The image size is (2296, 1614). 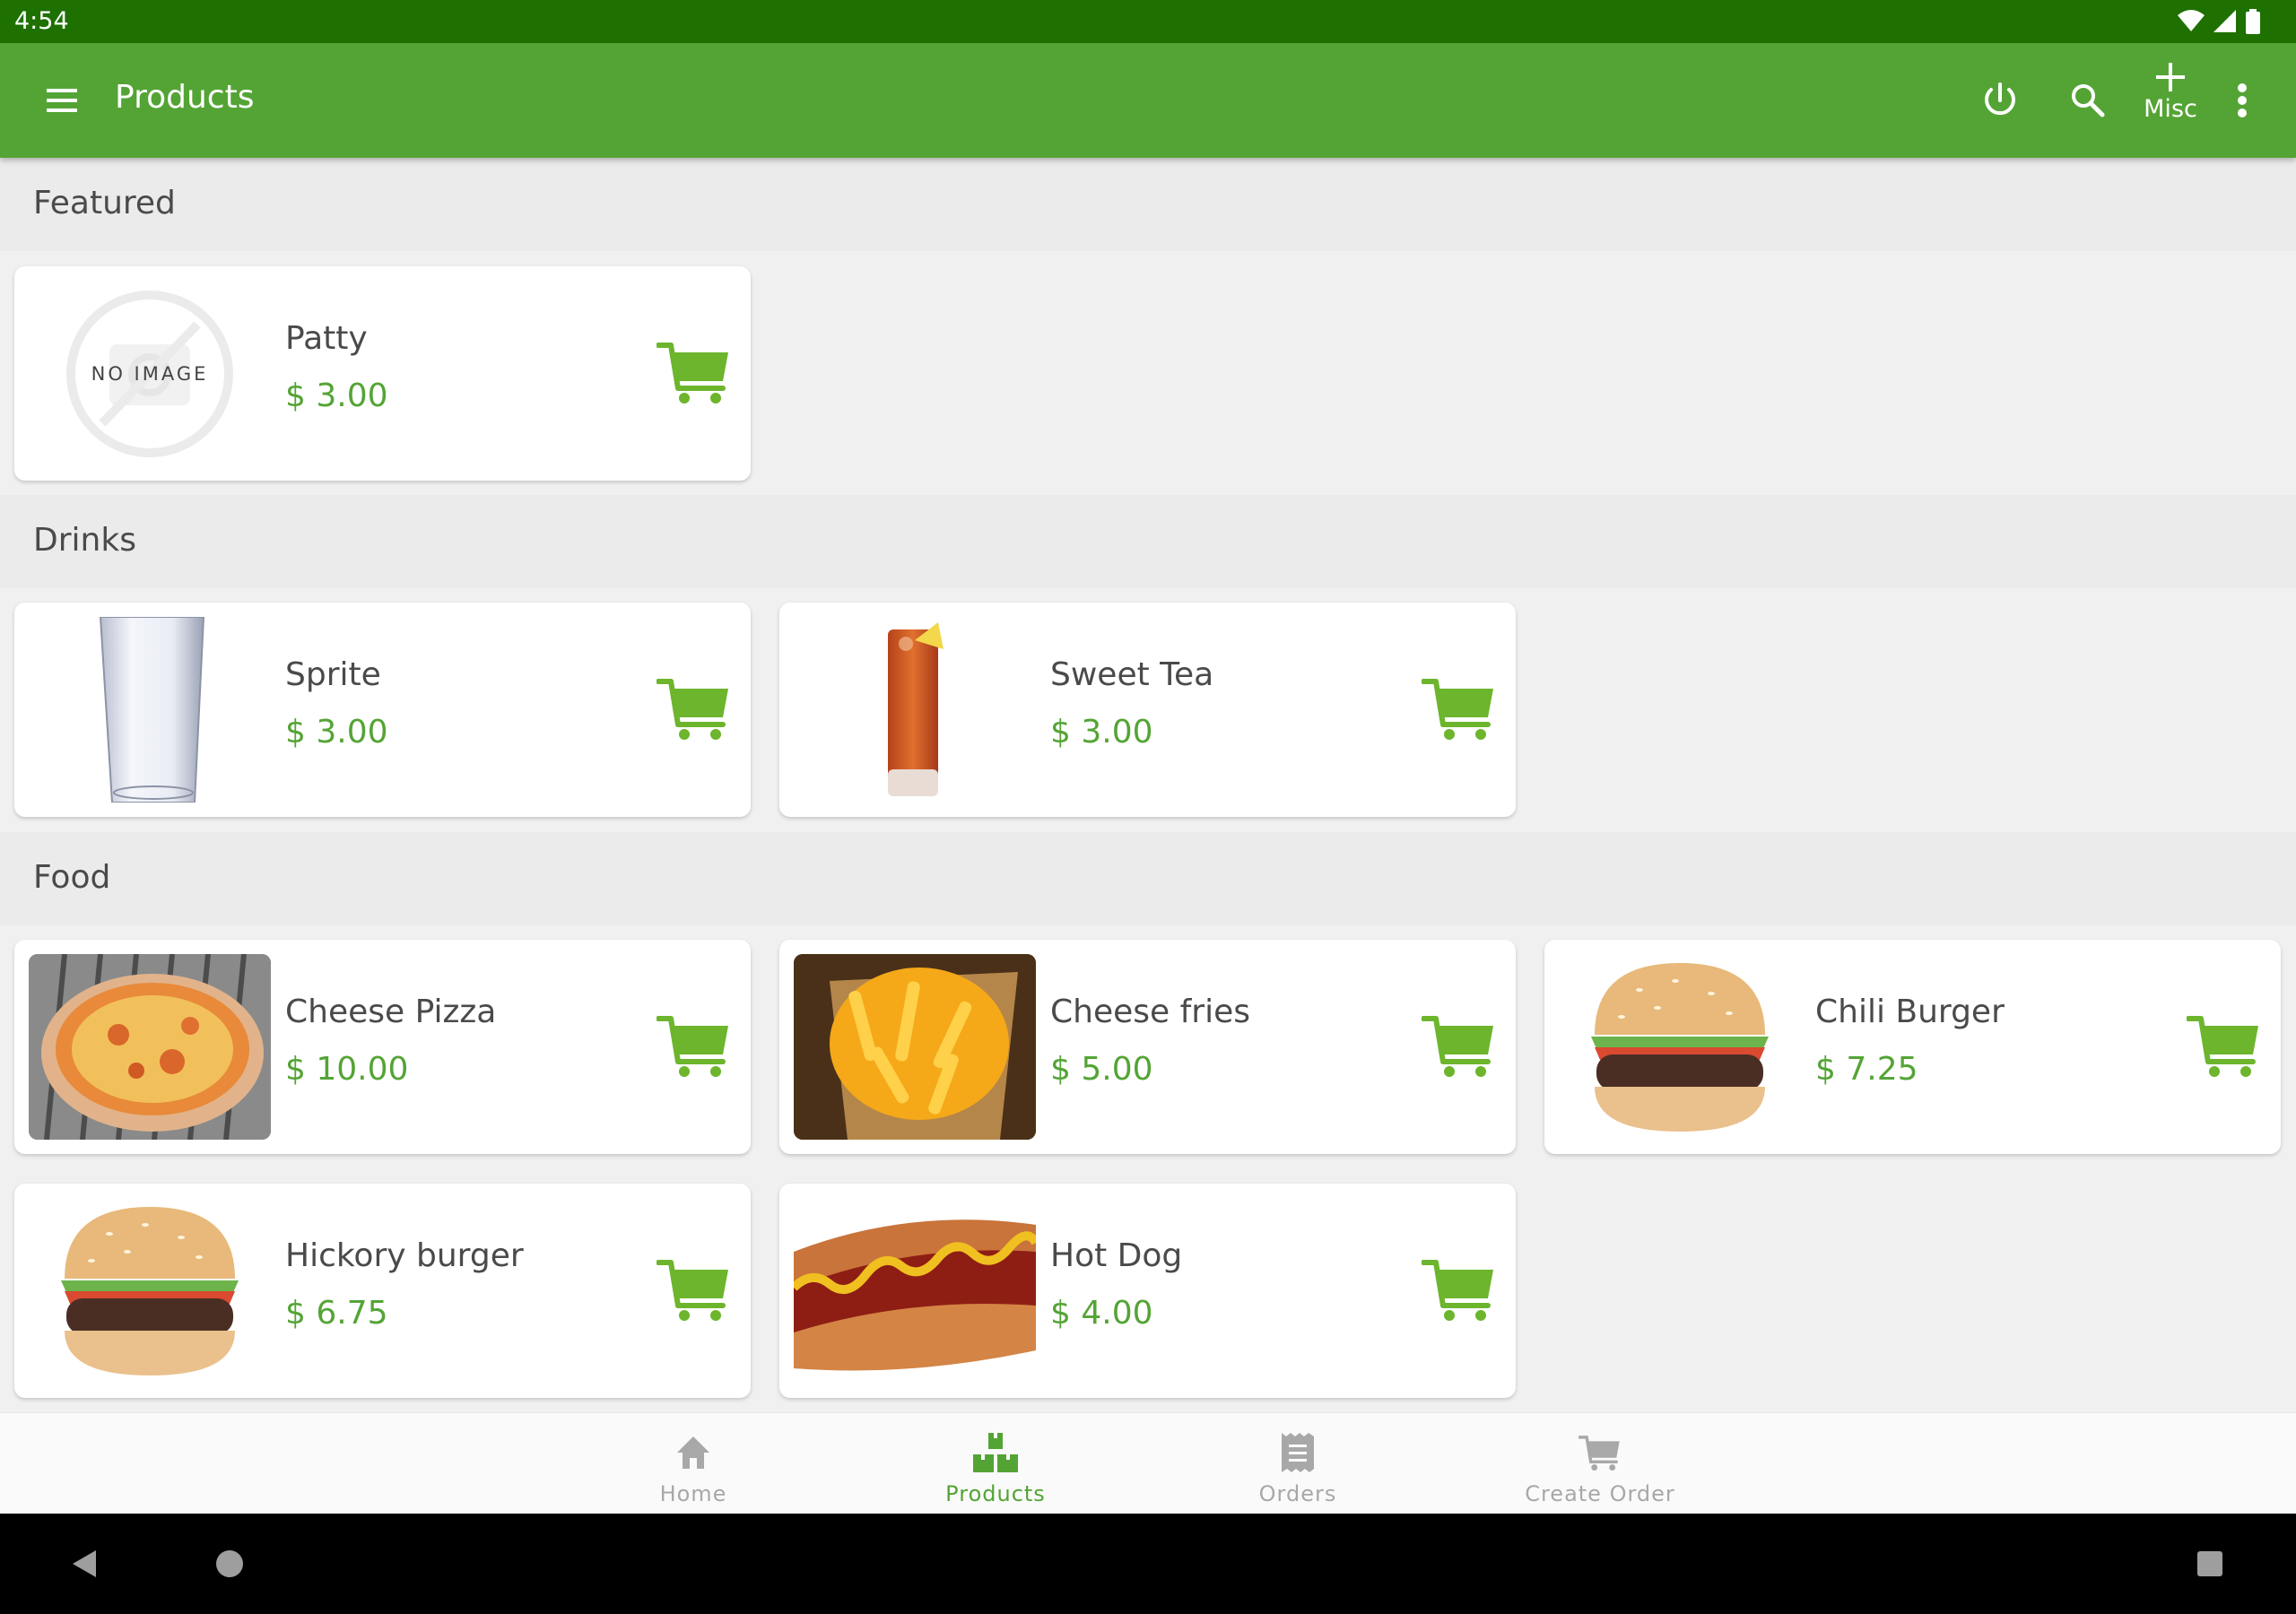 What do you see at coordinates (1101, 1069) in the screenshot?
I see `product-price: $ 5.00` at bounding box center [1101, 1069].